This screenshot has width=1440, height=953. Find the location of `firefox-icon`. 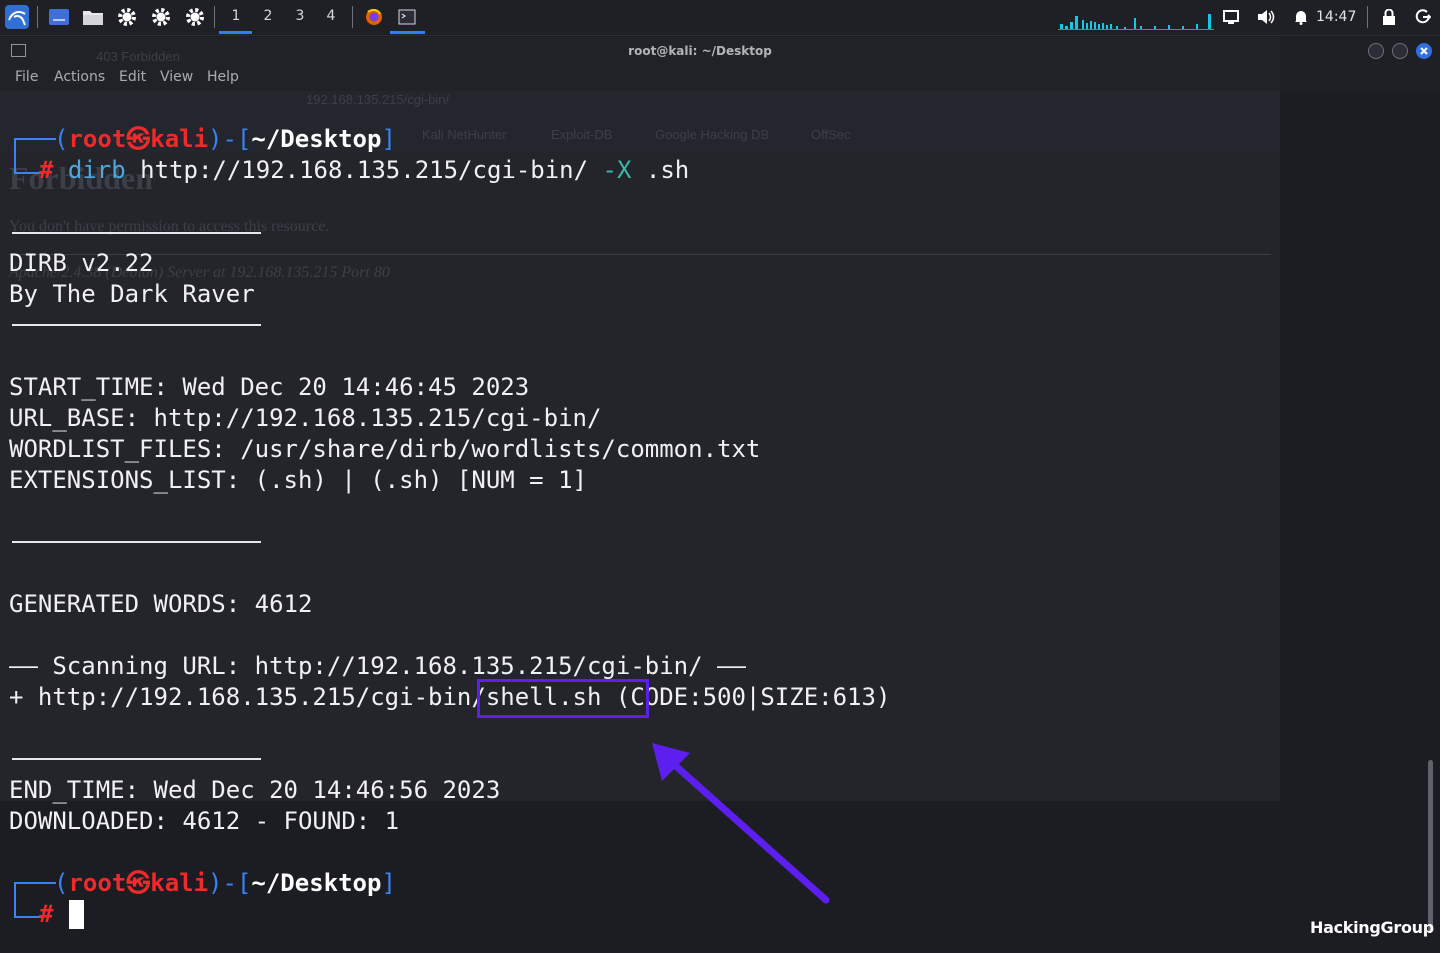

firefox-icon is located at coordinates (374, 17).